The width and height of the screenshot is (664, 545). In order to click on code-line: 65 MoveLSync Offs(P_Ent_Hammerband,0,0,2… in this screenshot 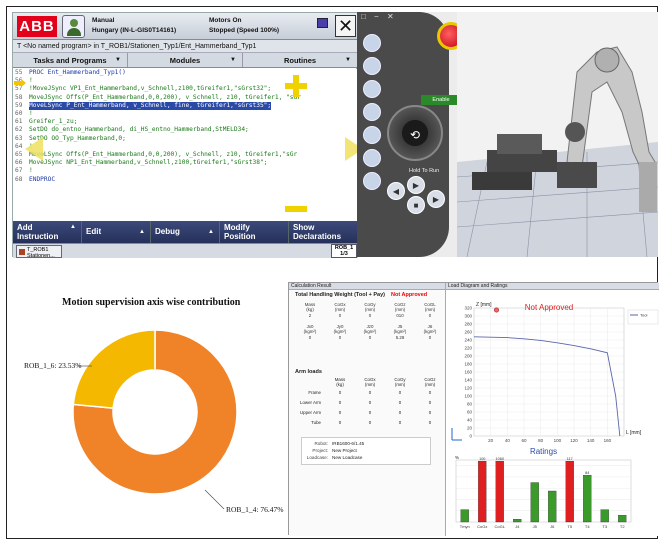, I will do `click(185, 155)`.